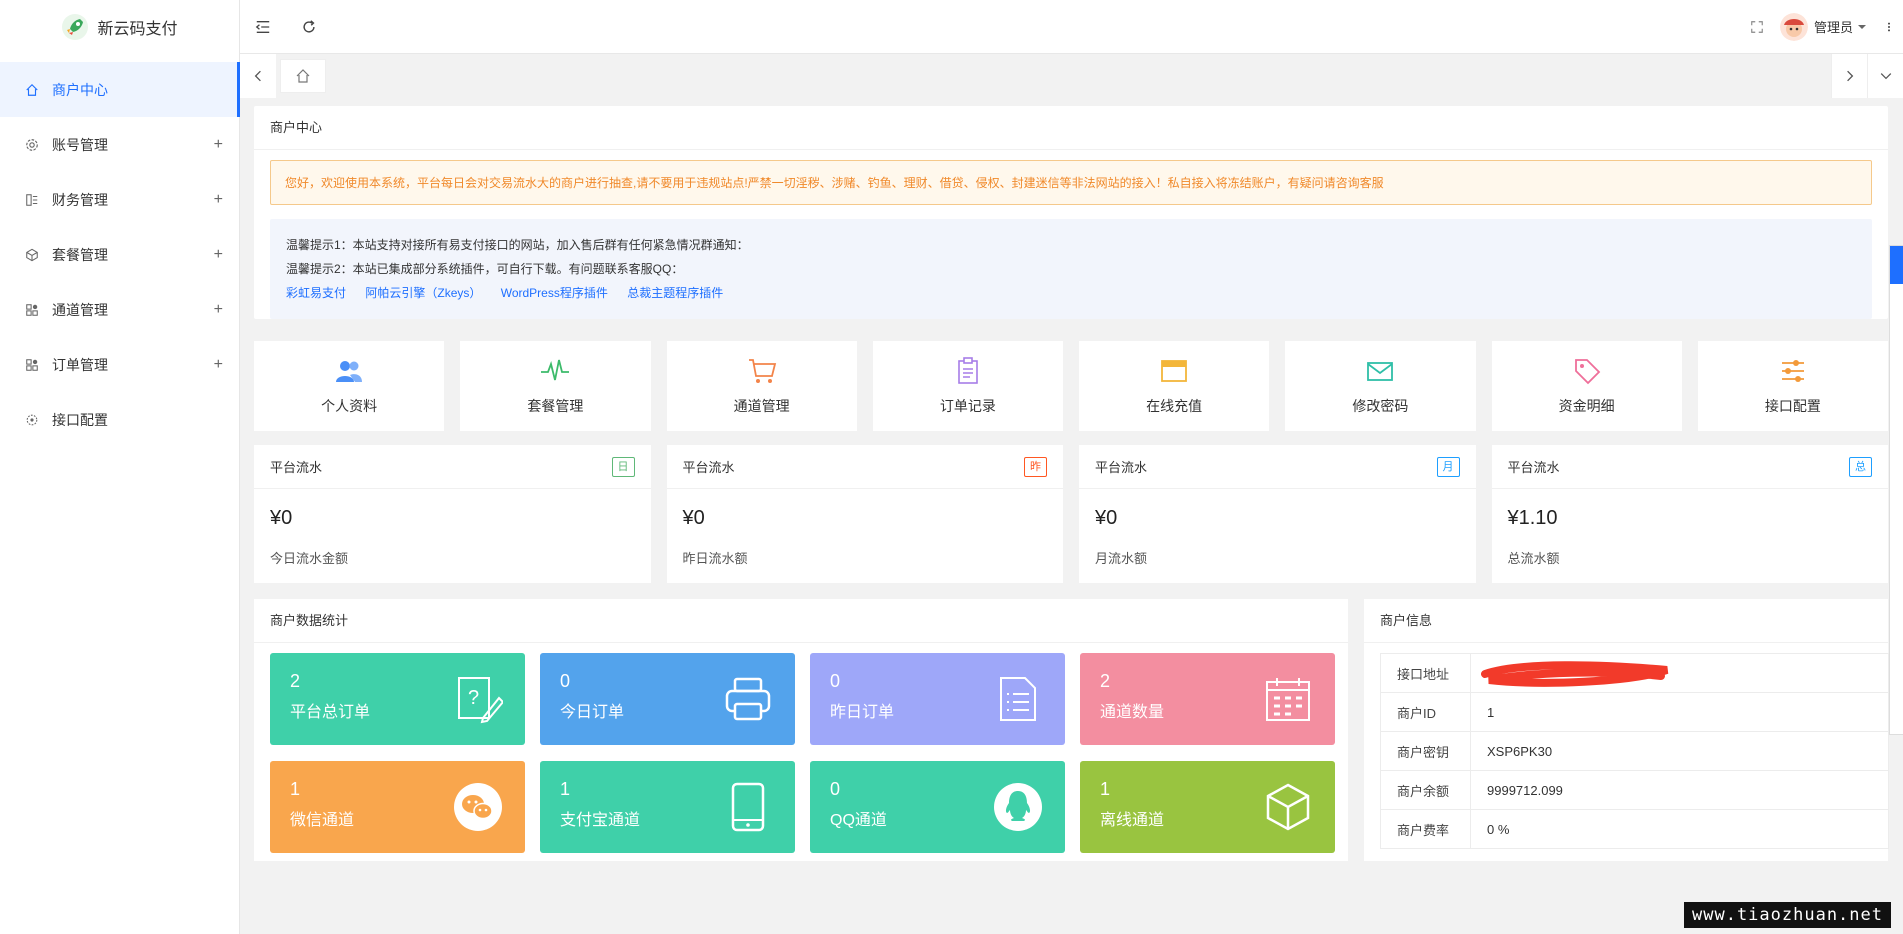 Image resolution: width=1903 pixels, height=934 pixels. What do you see at coordinates (1380, 371) in the screenshot?
I see `mail-icon` at bounding box center [1380, 371].